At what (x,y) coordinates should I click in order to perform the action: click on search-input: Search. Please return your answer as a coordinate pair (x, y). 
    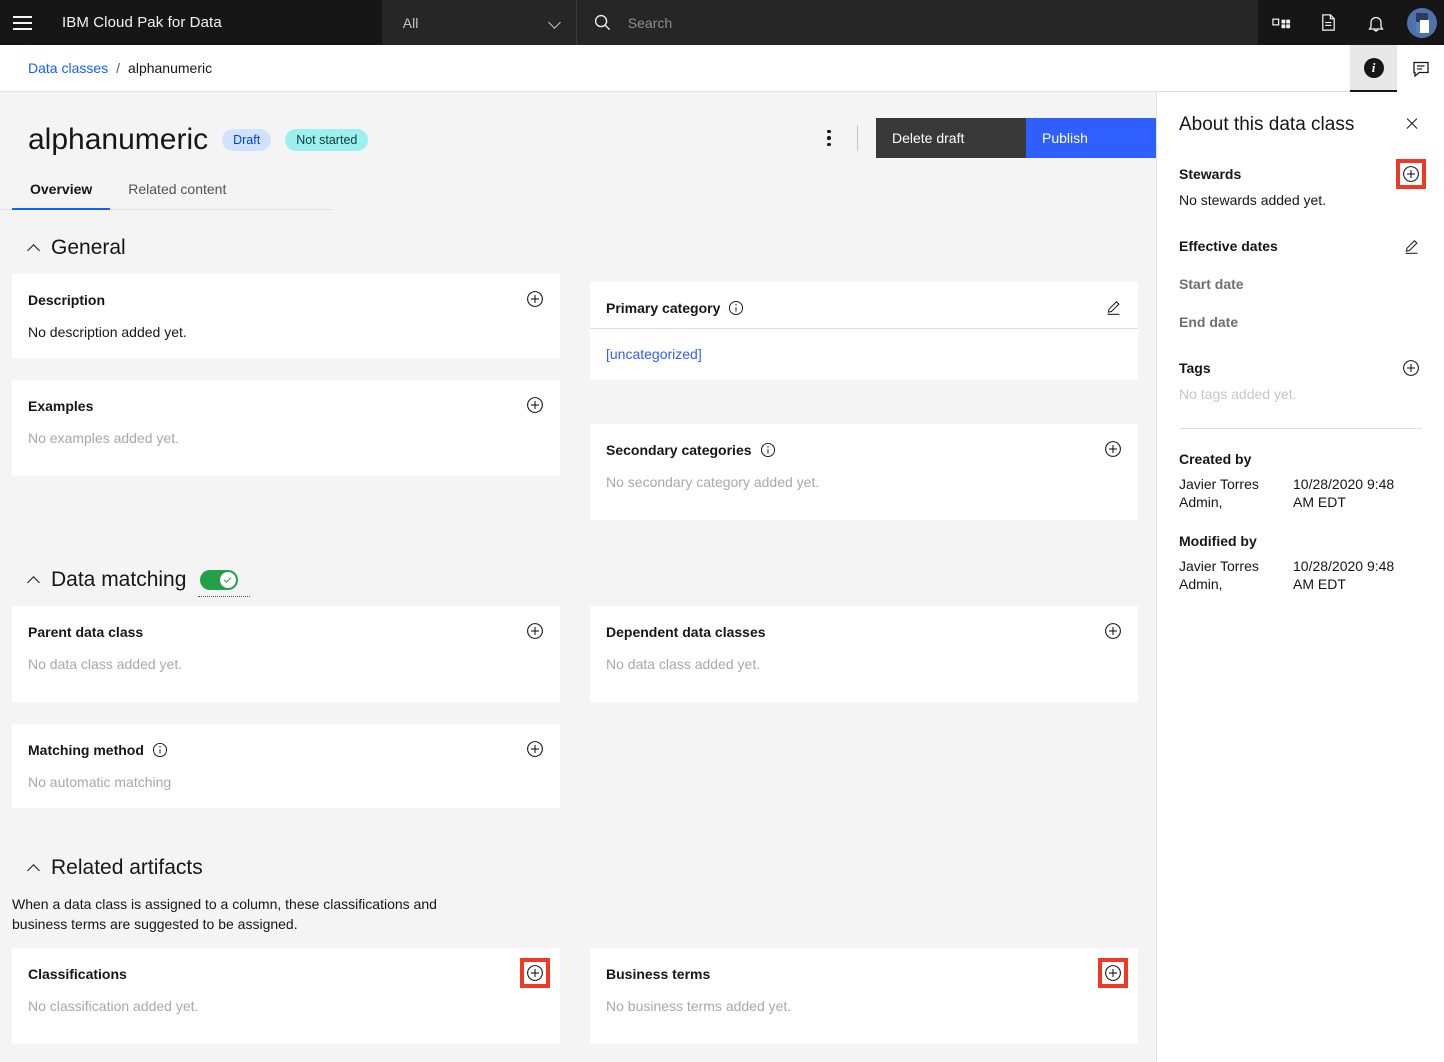
    Looking at the image, I should click on (917, 22).